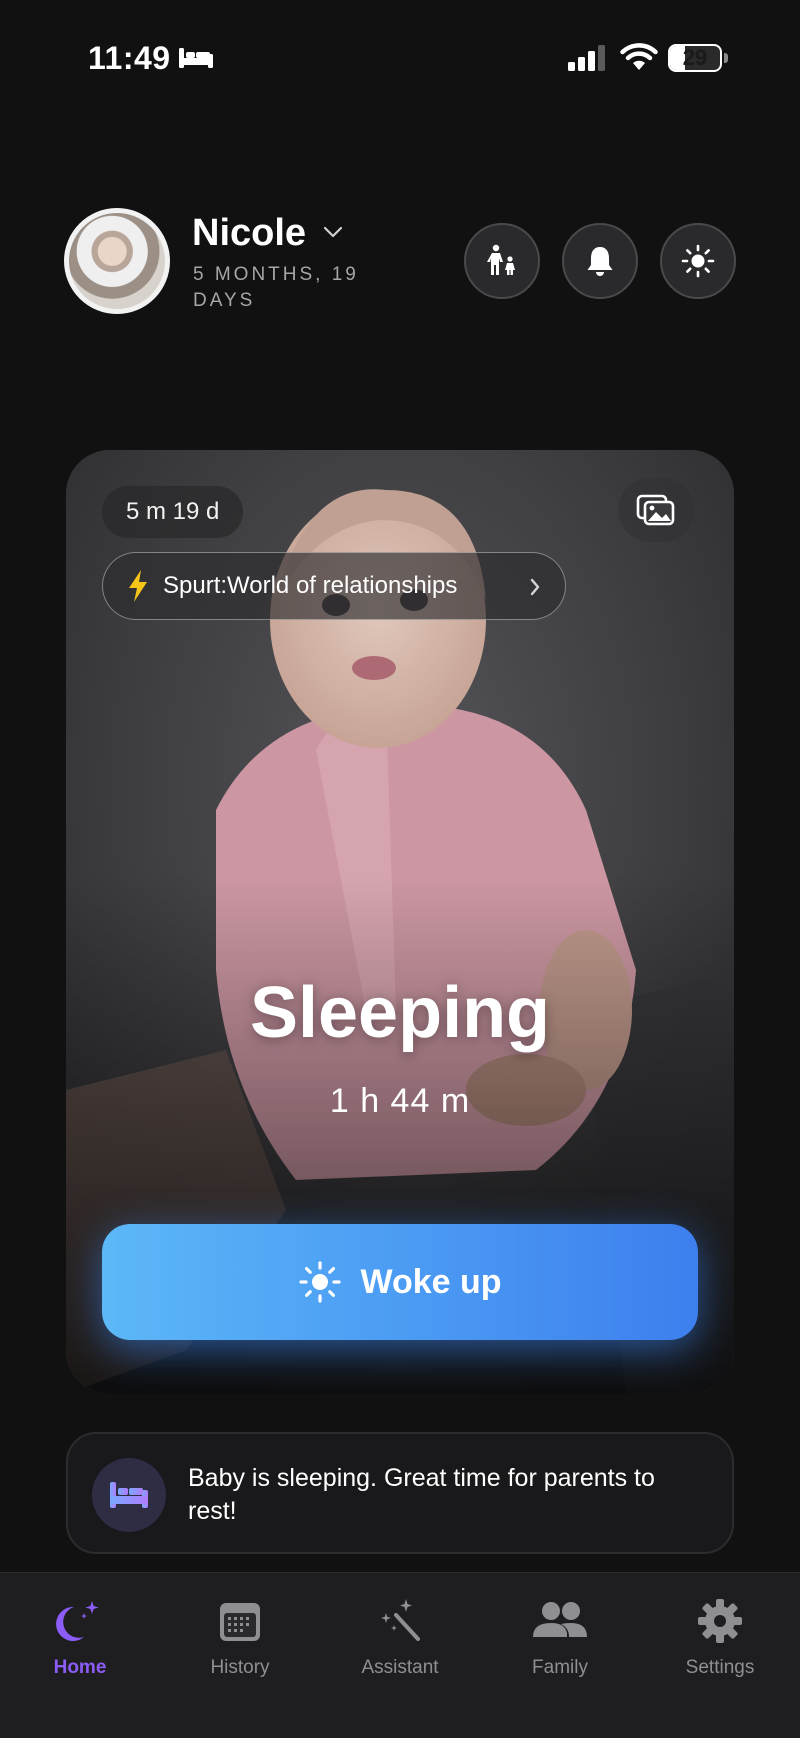 The width and height of the screenshot is (800, 1738). Describe the element at coordinates (310, 585) in the screenshot. I see `spurt-label: Spurt:World of relationships` at that location.